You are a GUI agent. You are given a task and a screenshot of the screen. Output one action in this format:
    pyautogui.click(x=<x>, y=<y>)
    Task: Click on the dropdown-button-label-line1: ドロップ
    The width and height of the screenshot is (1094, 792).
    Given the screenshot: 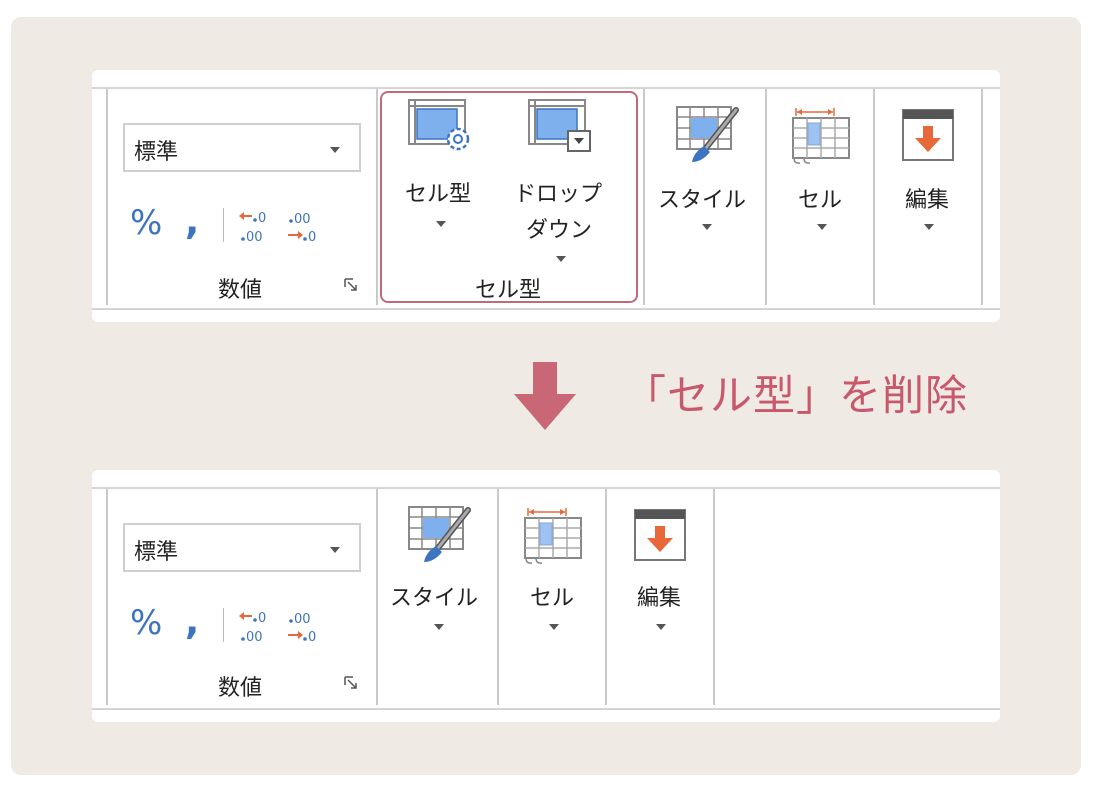 What is the action you would take?
    pyautogui.click(x=558, y=192)
    